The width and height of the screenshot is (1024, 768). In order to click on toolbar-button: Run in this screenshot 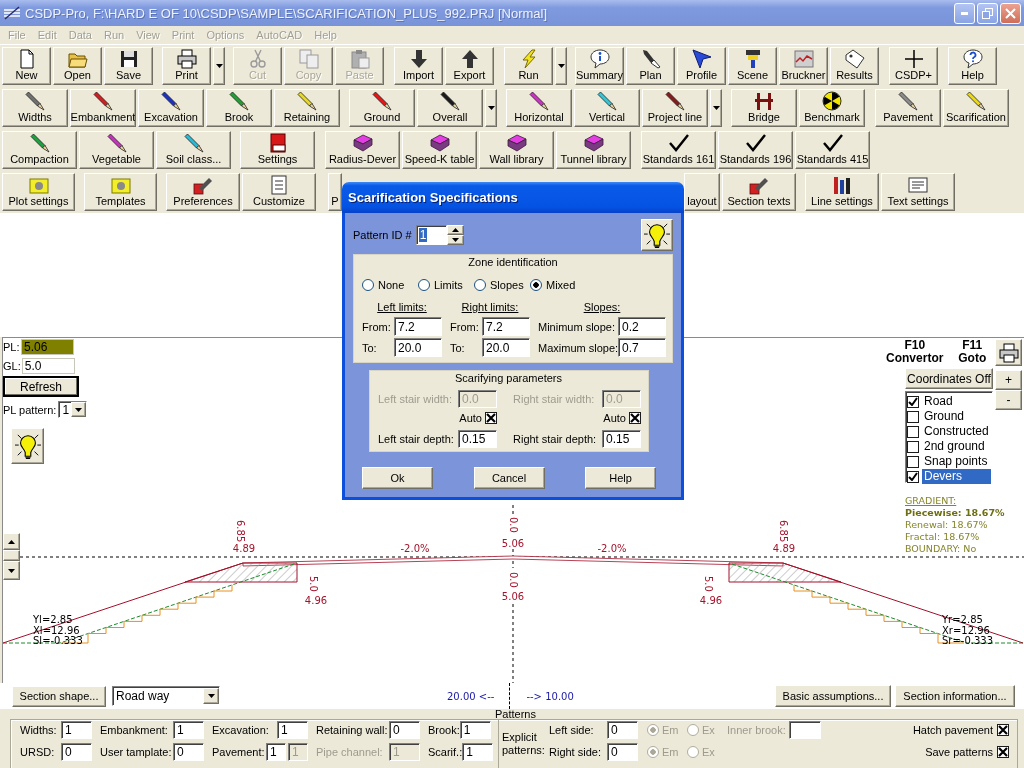, I will do `click(528, 66)`.